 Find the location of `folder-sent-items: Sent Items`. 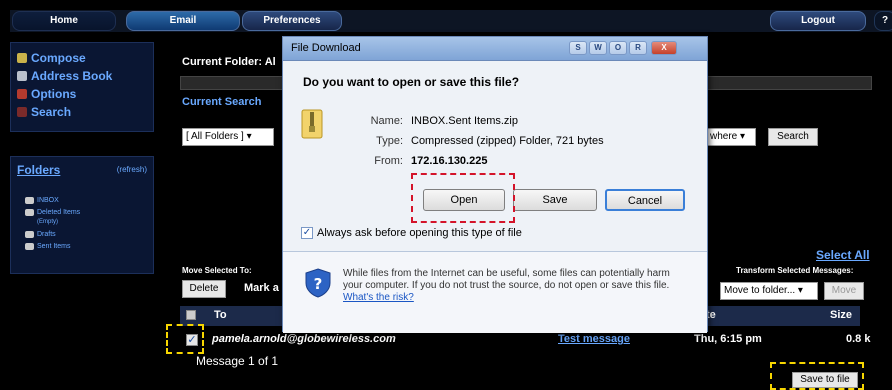

folder-sent-items: Sent Items is located at coordinates (47, 246).